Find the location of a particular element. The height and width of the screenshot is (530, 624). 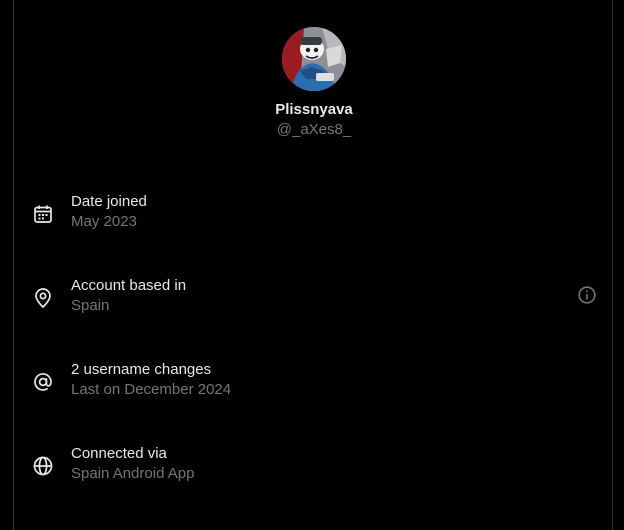

globe-icon is located at coordinates (43, 466).